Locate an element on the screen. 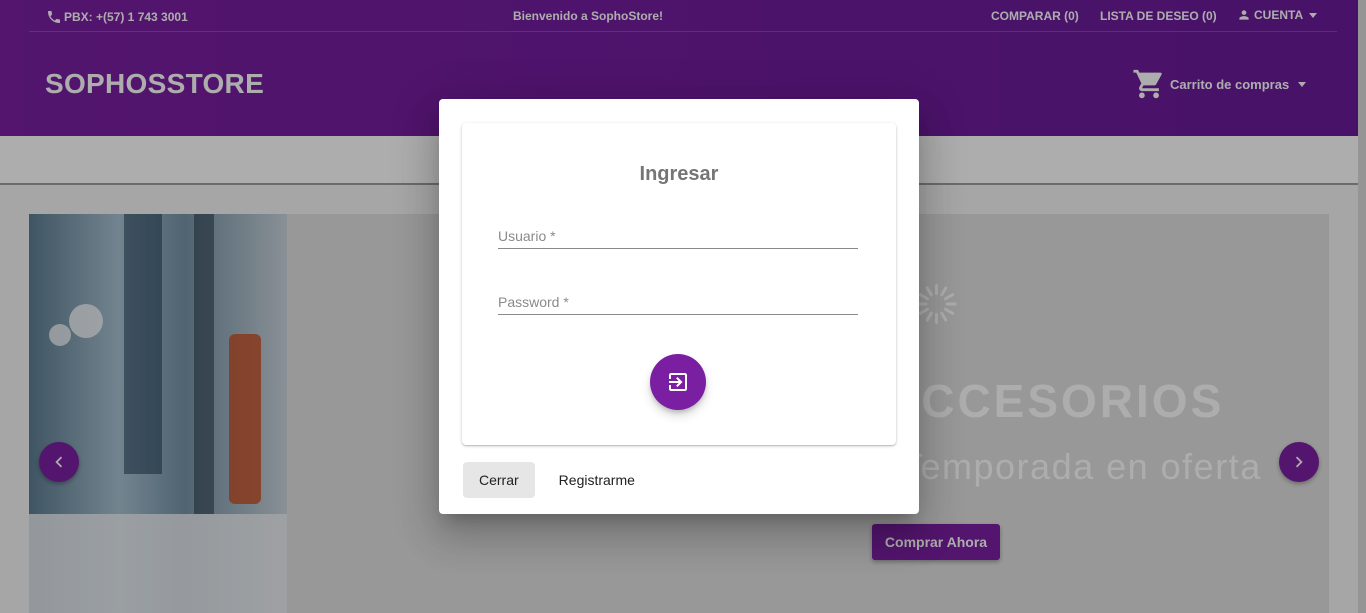 Image resolution: width=1366 pixels, height=613 pixels. login-icon is located at coordinates (678, 382).